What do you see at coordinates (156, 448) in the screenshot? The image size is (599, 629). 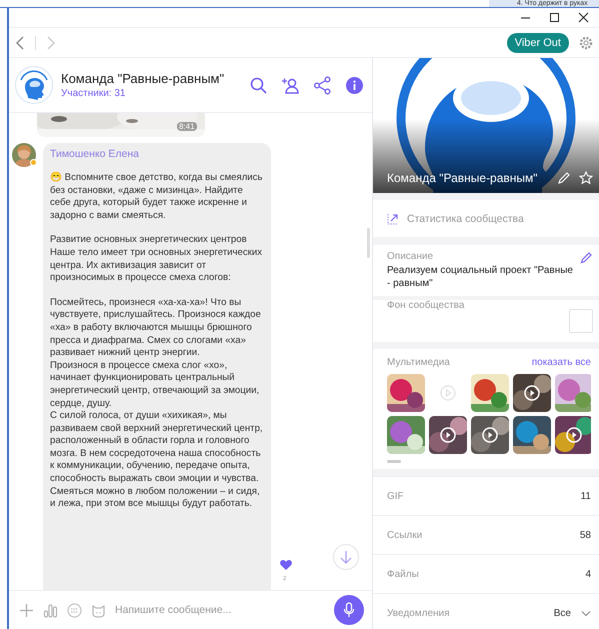 I see `message-text: С силой голоса, от души «хихикая», мы развиваем свой верхний энергетический центр, расположенный в области горла и головного мозга. В нем сосредоточена наша способность к коммуникации, обучению, передаче опыта, способность выражать свои эмоции и чувства.` at bounding box center [156, 448].